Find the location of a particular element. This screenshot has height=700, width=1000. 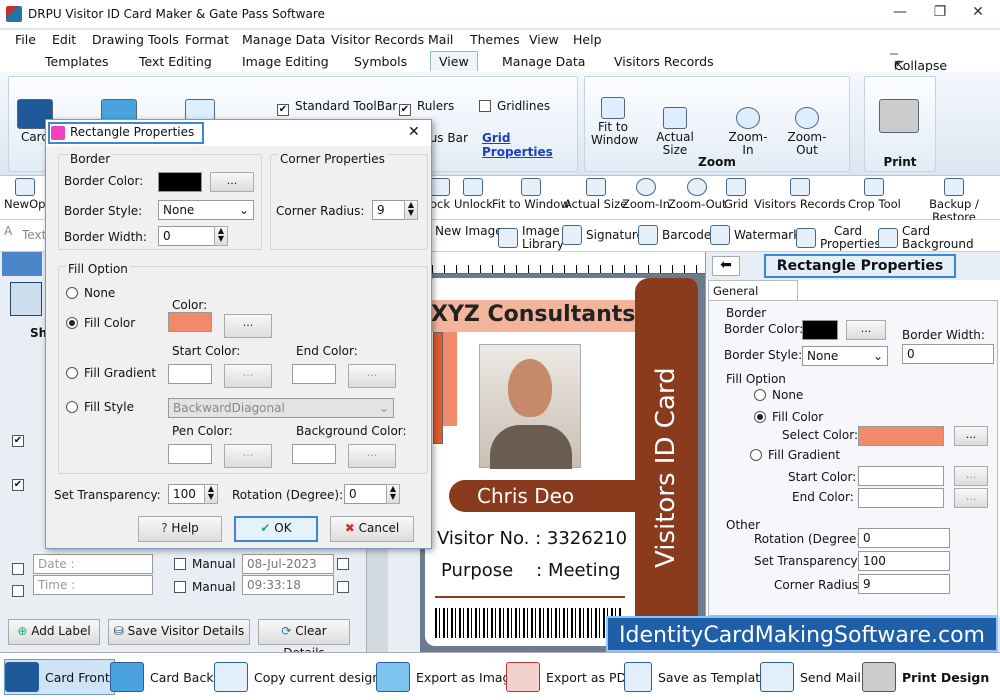

menu-file: File is located at coordinates (25, 38).